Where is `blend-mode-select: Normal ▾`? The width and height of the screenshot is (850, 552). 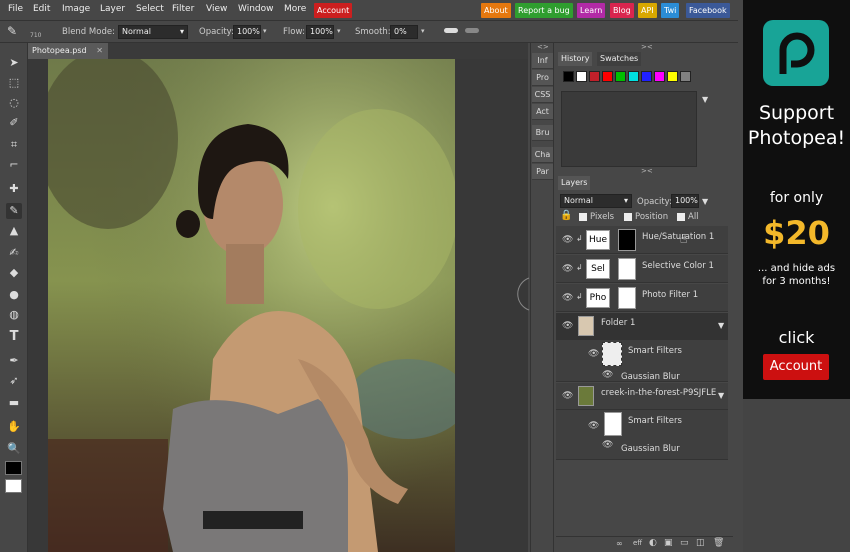
blend-mode-select: Normal ▾ is located at coordinates (153, 32).